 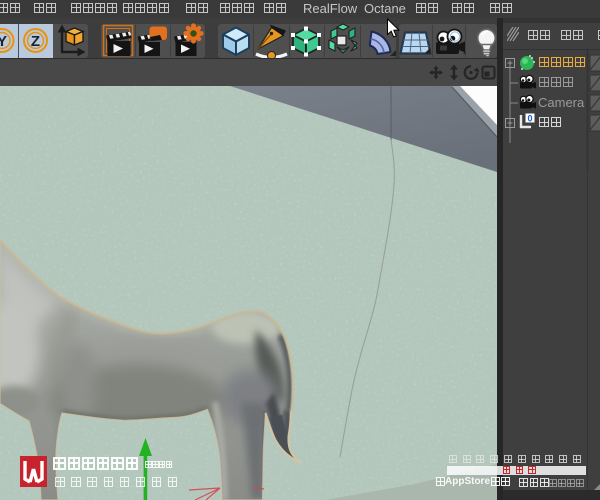 I want to click on svg-text: 0, so click(x=529, y=119).